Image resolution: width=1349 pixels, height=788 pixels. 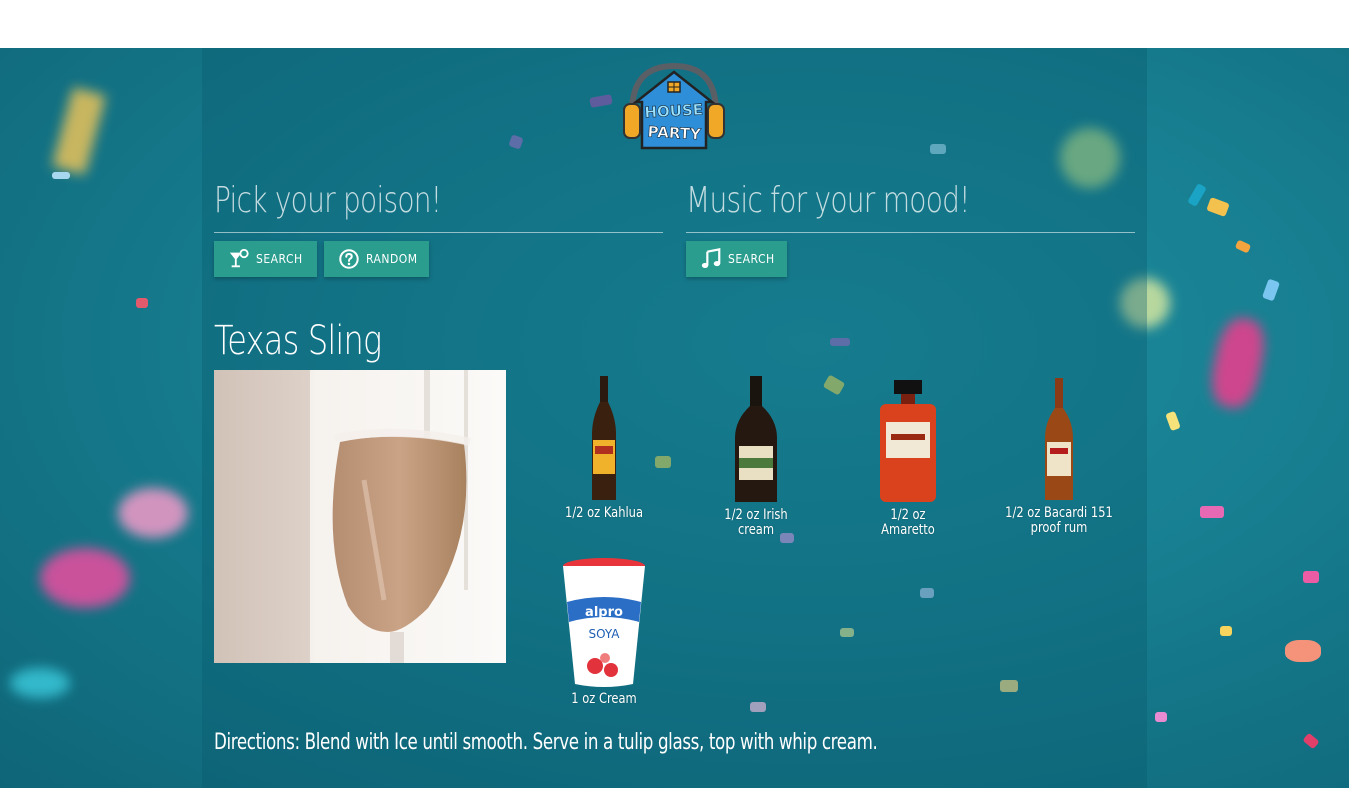 I want to click on drinks-divider, so click(x=438, y=232).